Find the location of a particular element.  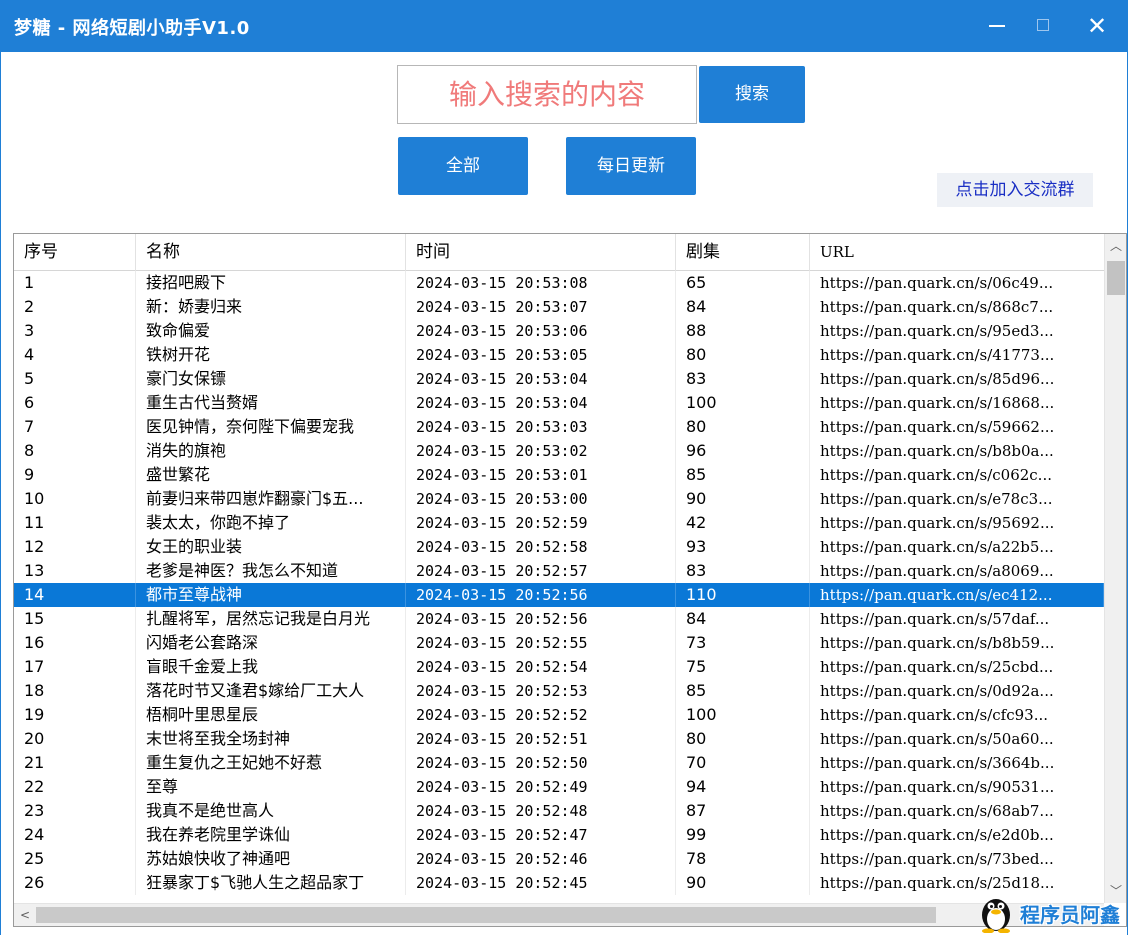

cell-name: 老爹是神医？我怎么不知道 is located at coordinates (271, 571).